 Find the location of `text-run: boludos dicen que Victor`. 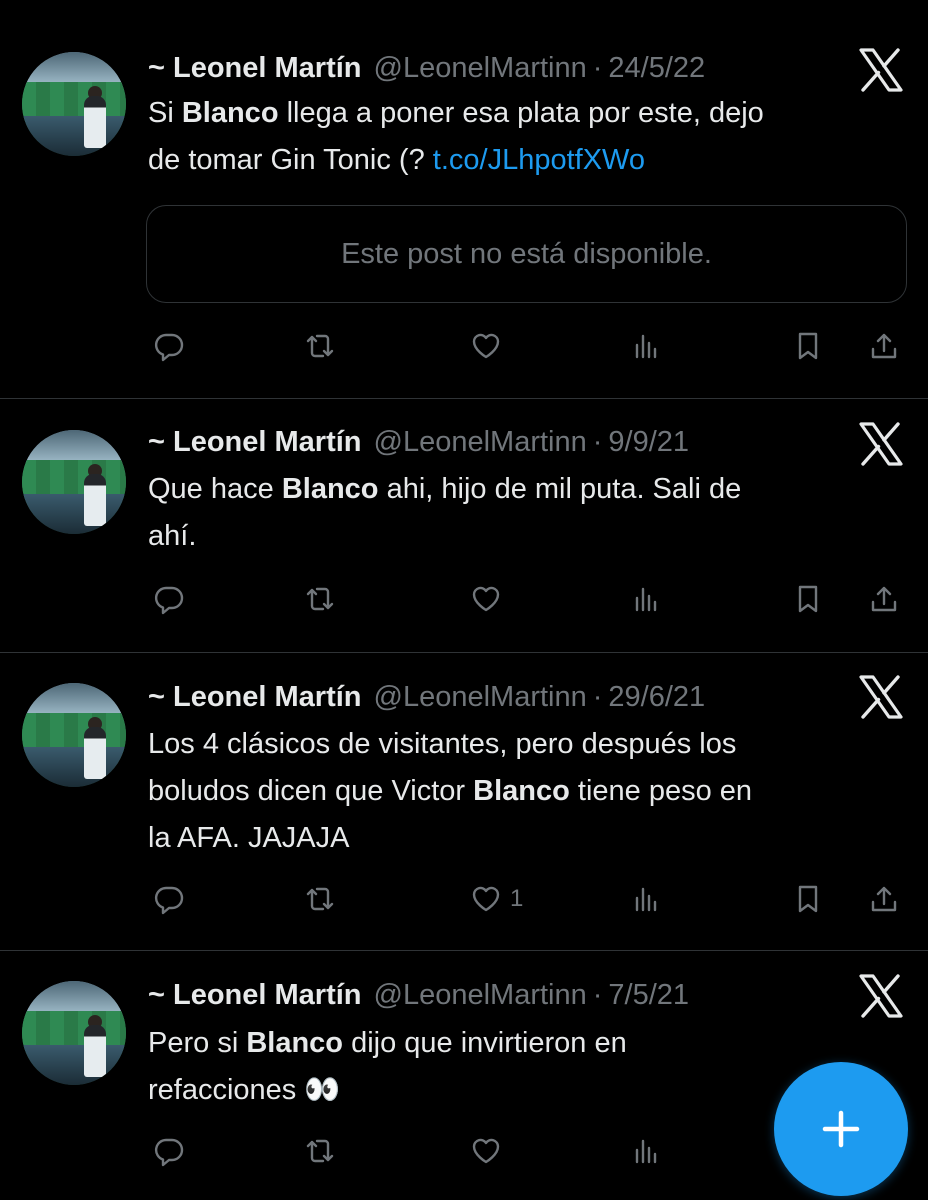

text-run: boludos dicen que Victor is located at coordinates (311, 791).